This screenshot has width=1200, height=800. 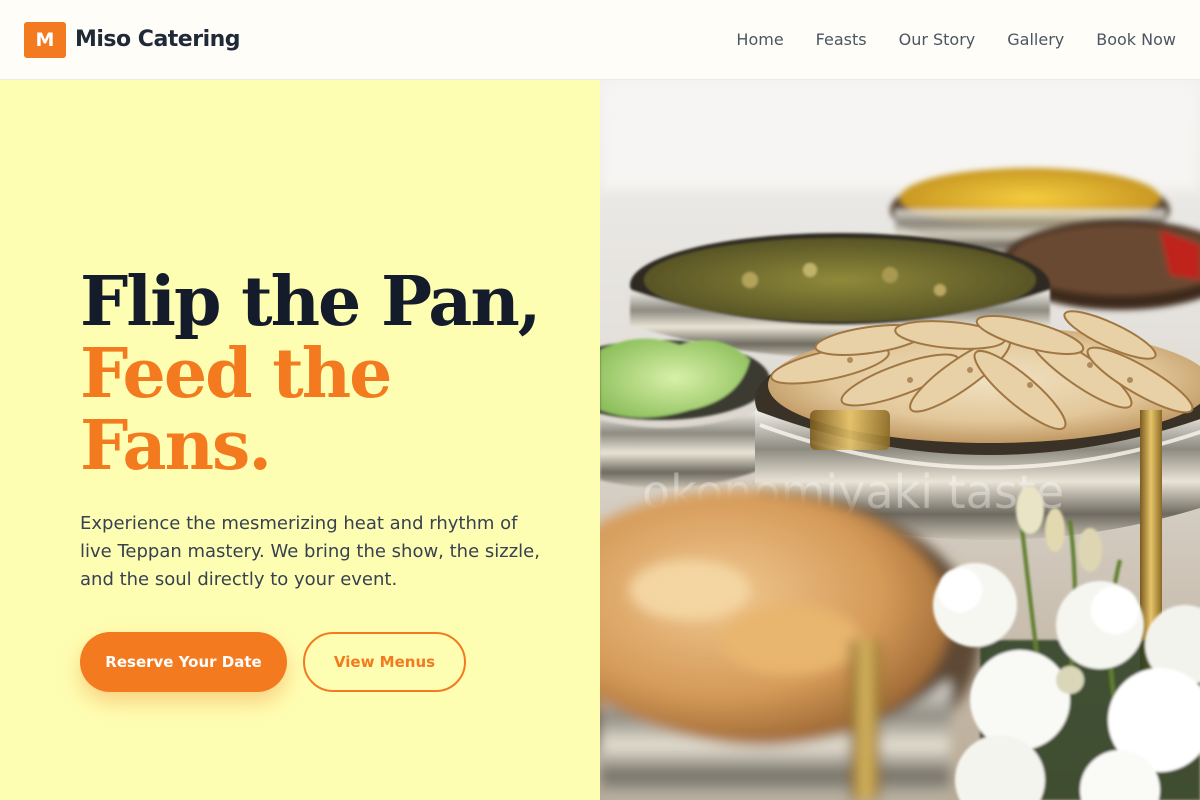 What do you see at coordinates (841, 39) in the screenshot?
I see `nav-item-feasts: Feasts` at bounding box center [841, 39].